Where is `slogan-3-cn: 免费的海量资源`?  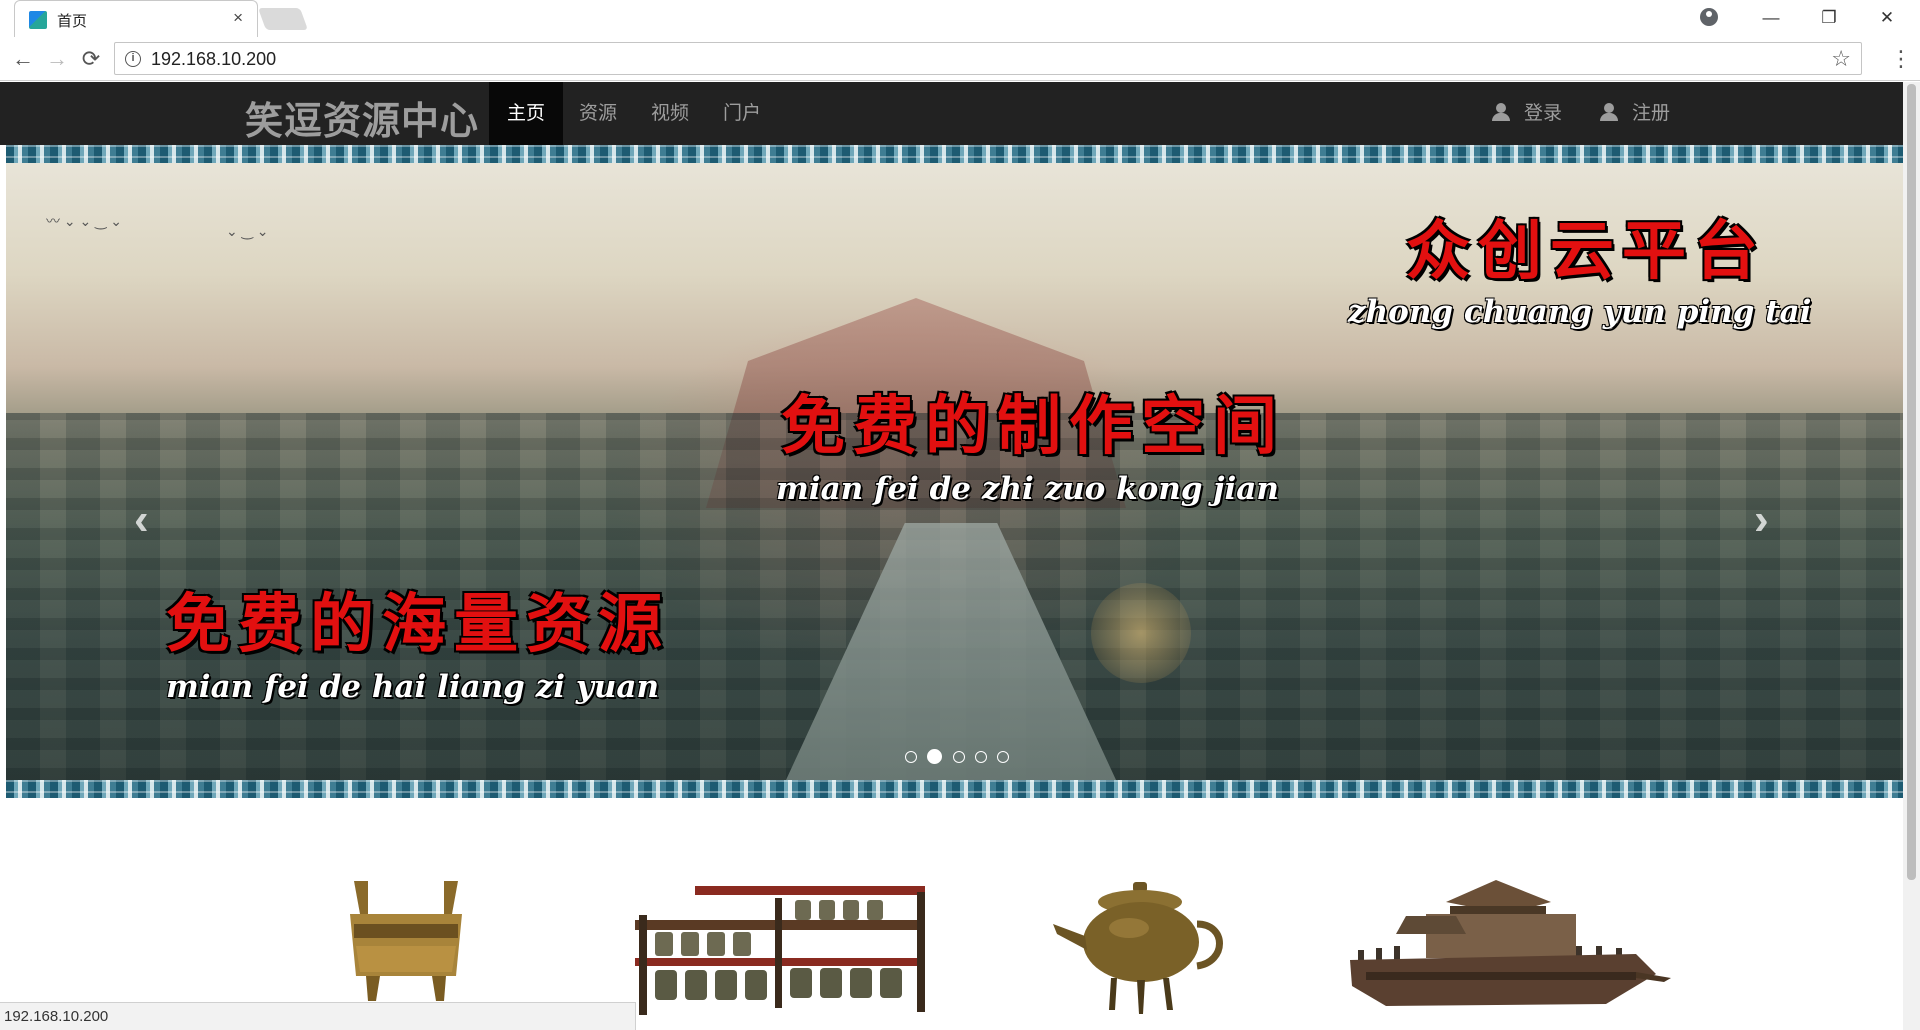 slogan-3-cn: 免费的海量资源 is located at coordinates (418, 624).